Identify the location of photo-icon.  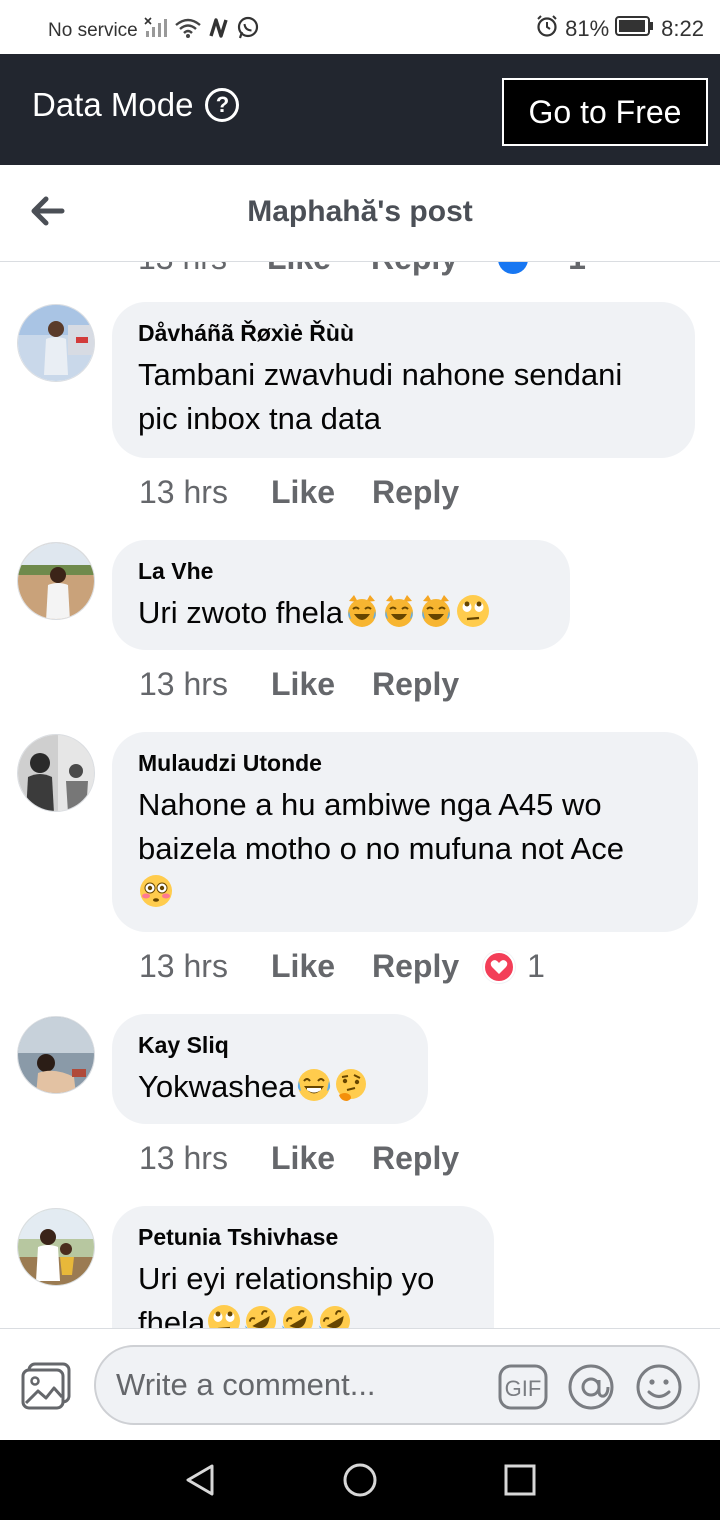
(46, 1386).